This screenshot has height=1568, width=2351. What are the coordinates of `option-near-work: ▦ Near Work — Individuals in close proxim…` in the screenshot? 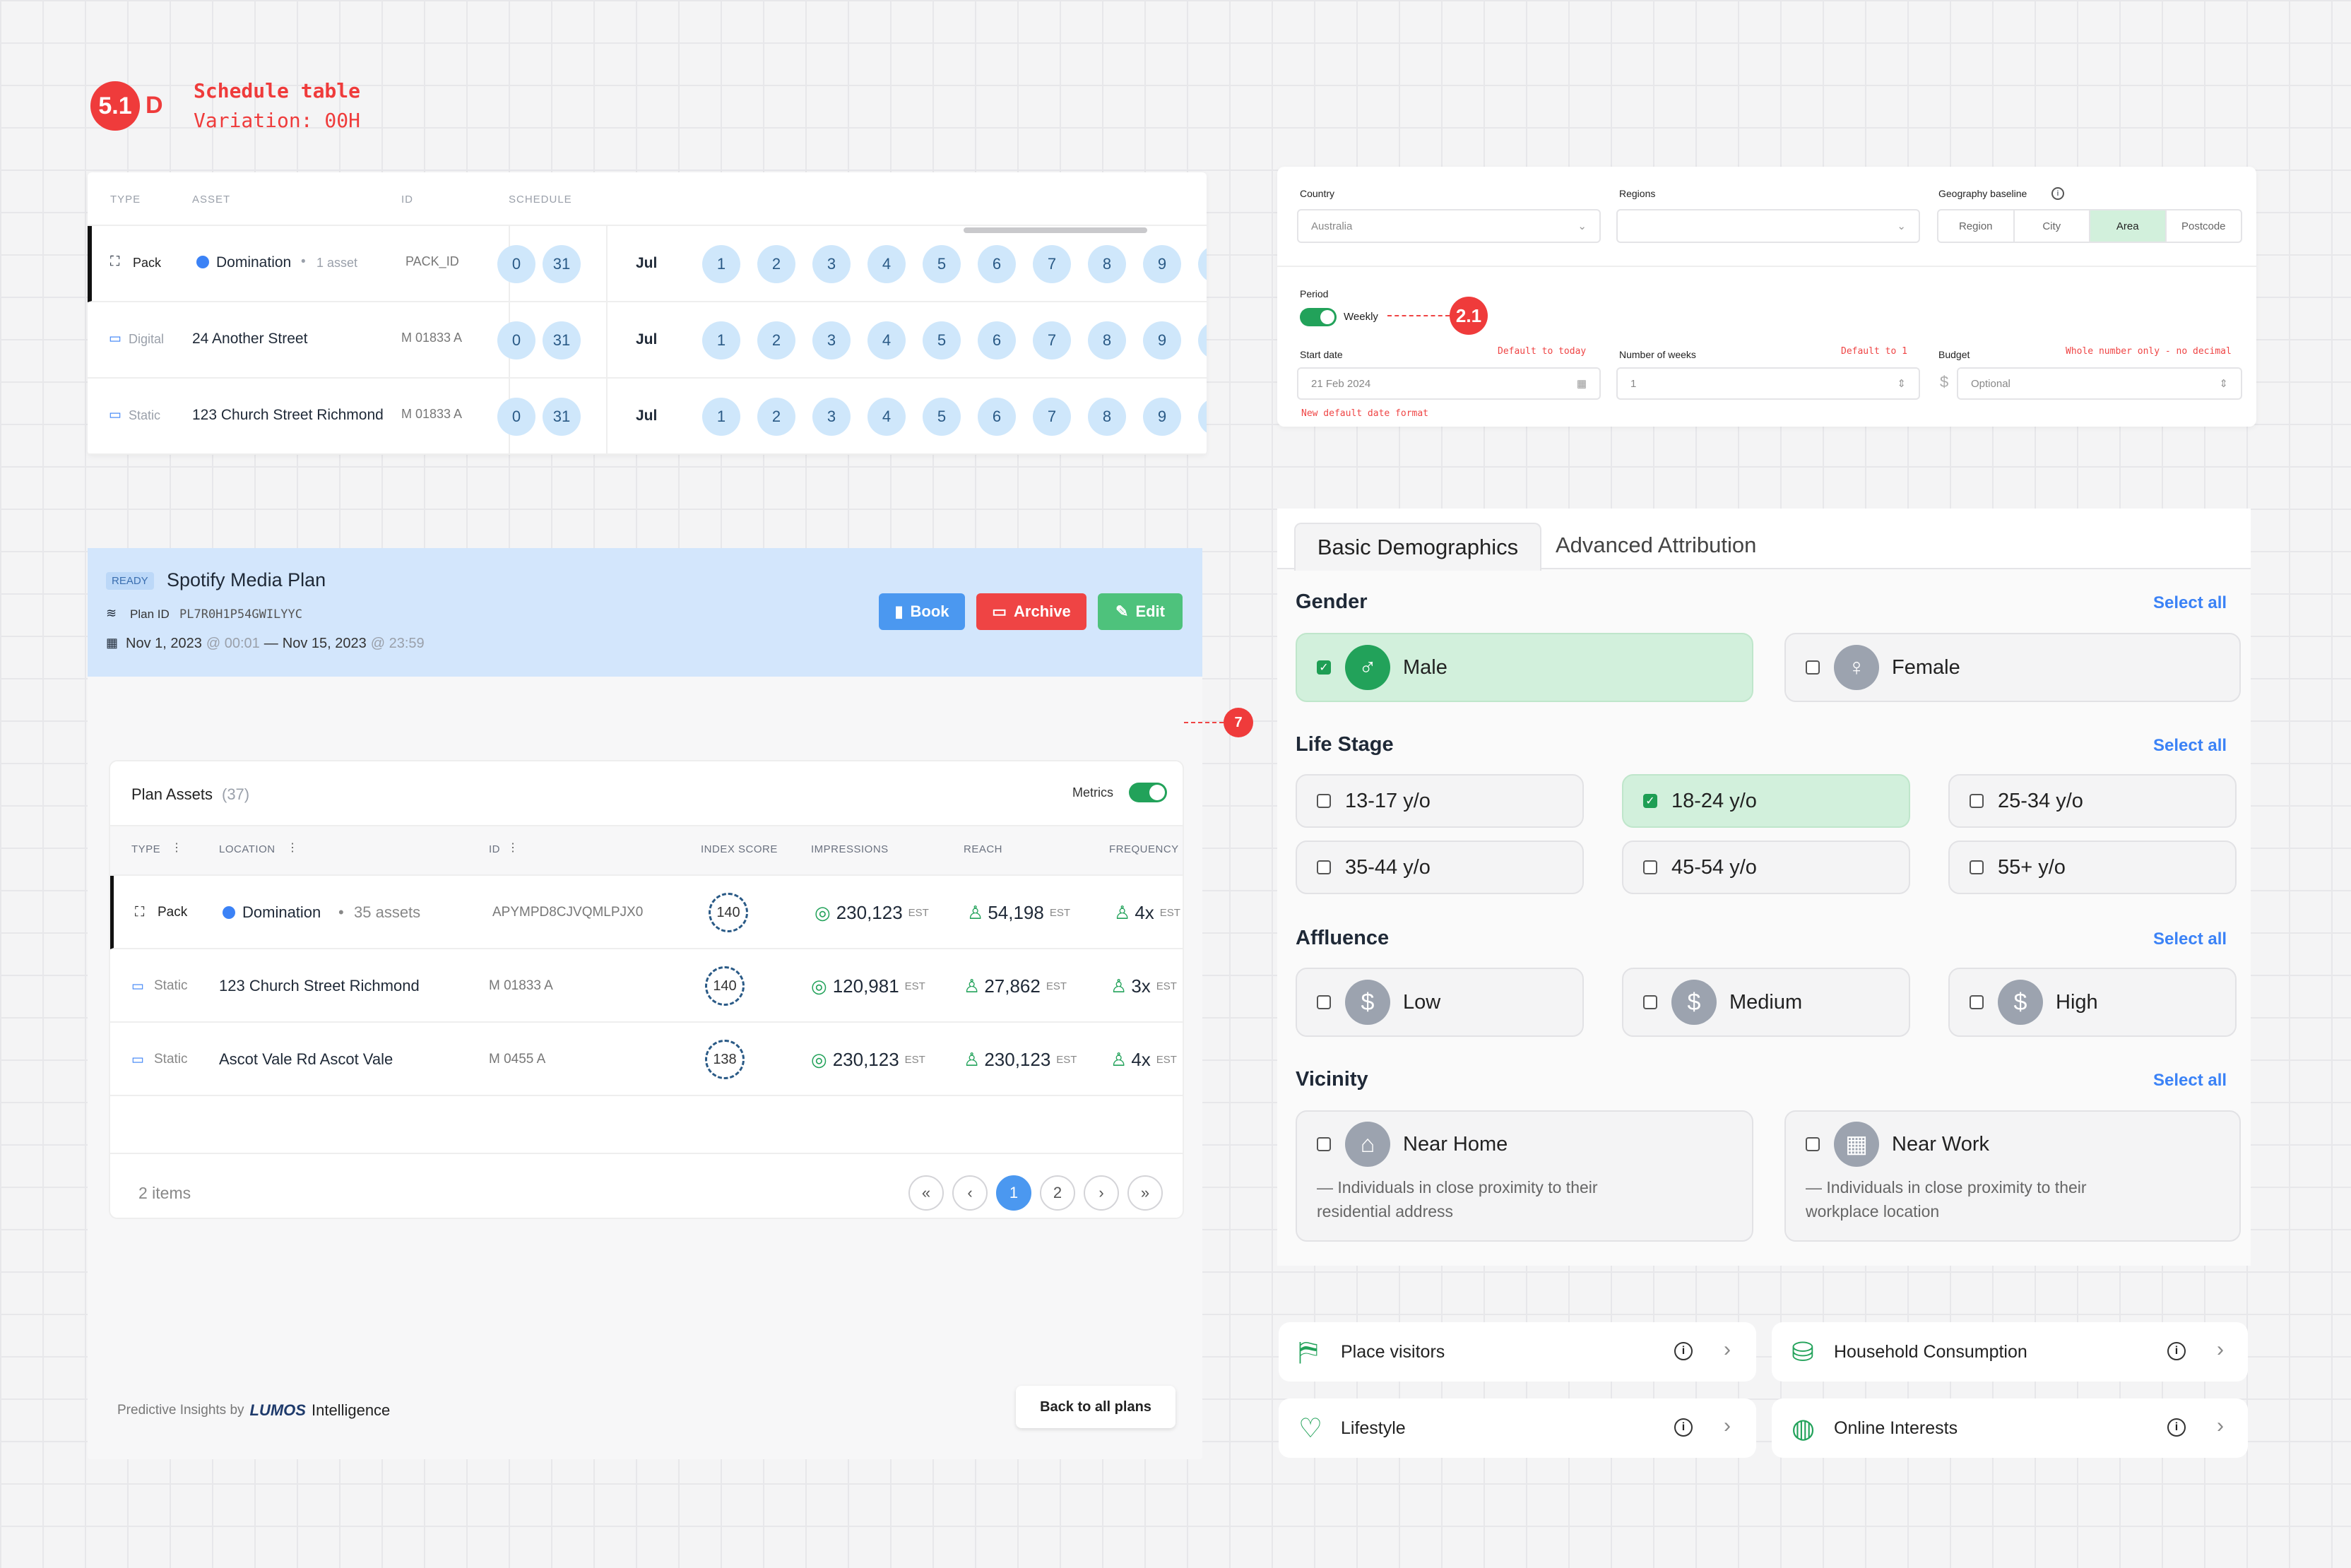 It's located at (2012, 1176).